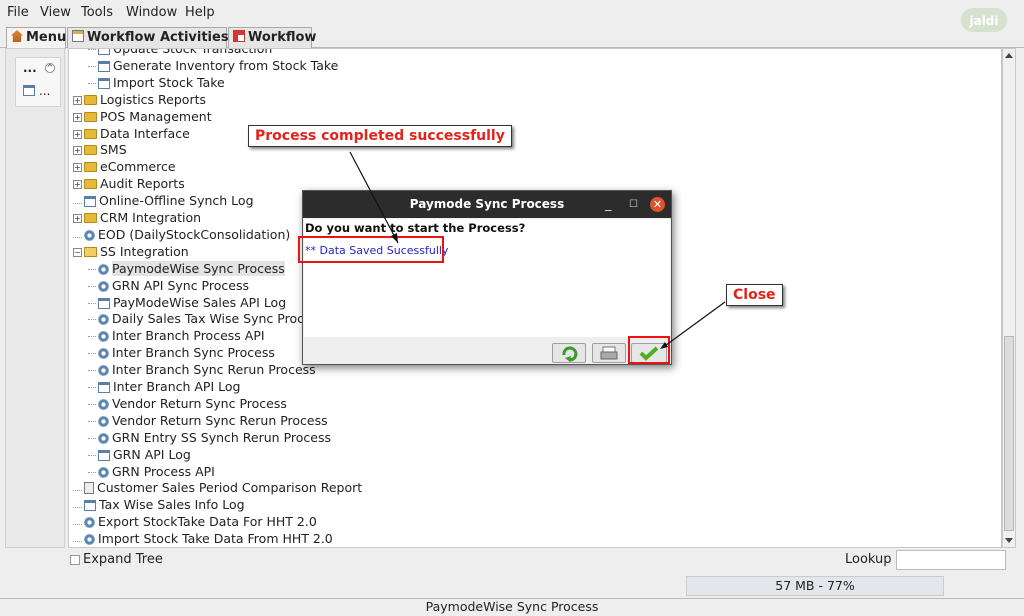 The width and height of the screenshot is (1024, 616). Describe the element at coordinates (380, 136) in the screenshot. I see `callout-process-completed: Process completed successfully` at that location.